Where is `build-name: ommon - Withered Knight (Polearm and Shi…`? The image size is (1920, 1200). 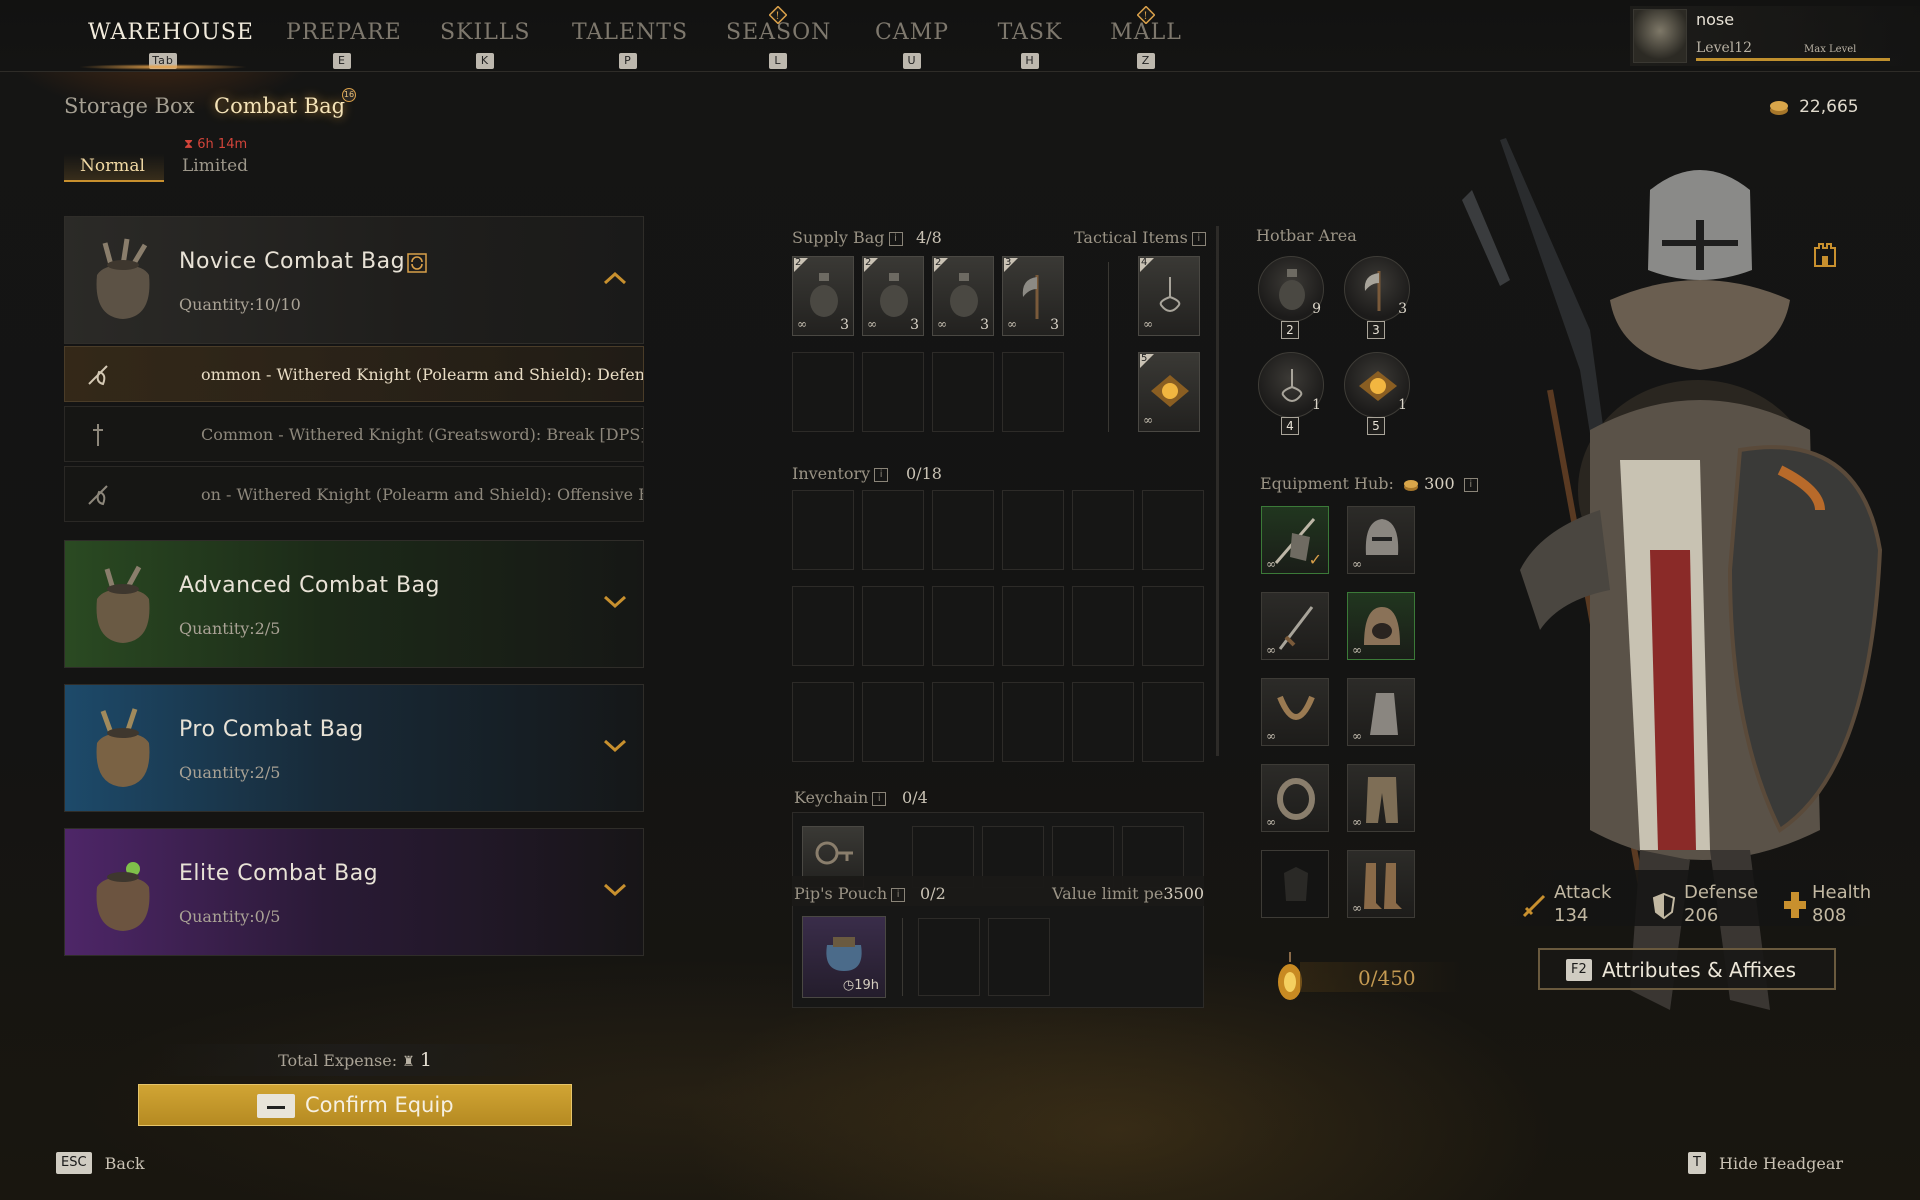
build-name: ommon - Withered Knight (Polearm and Shi… is located at coordinates (422, 374).